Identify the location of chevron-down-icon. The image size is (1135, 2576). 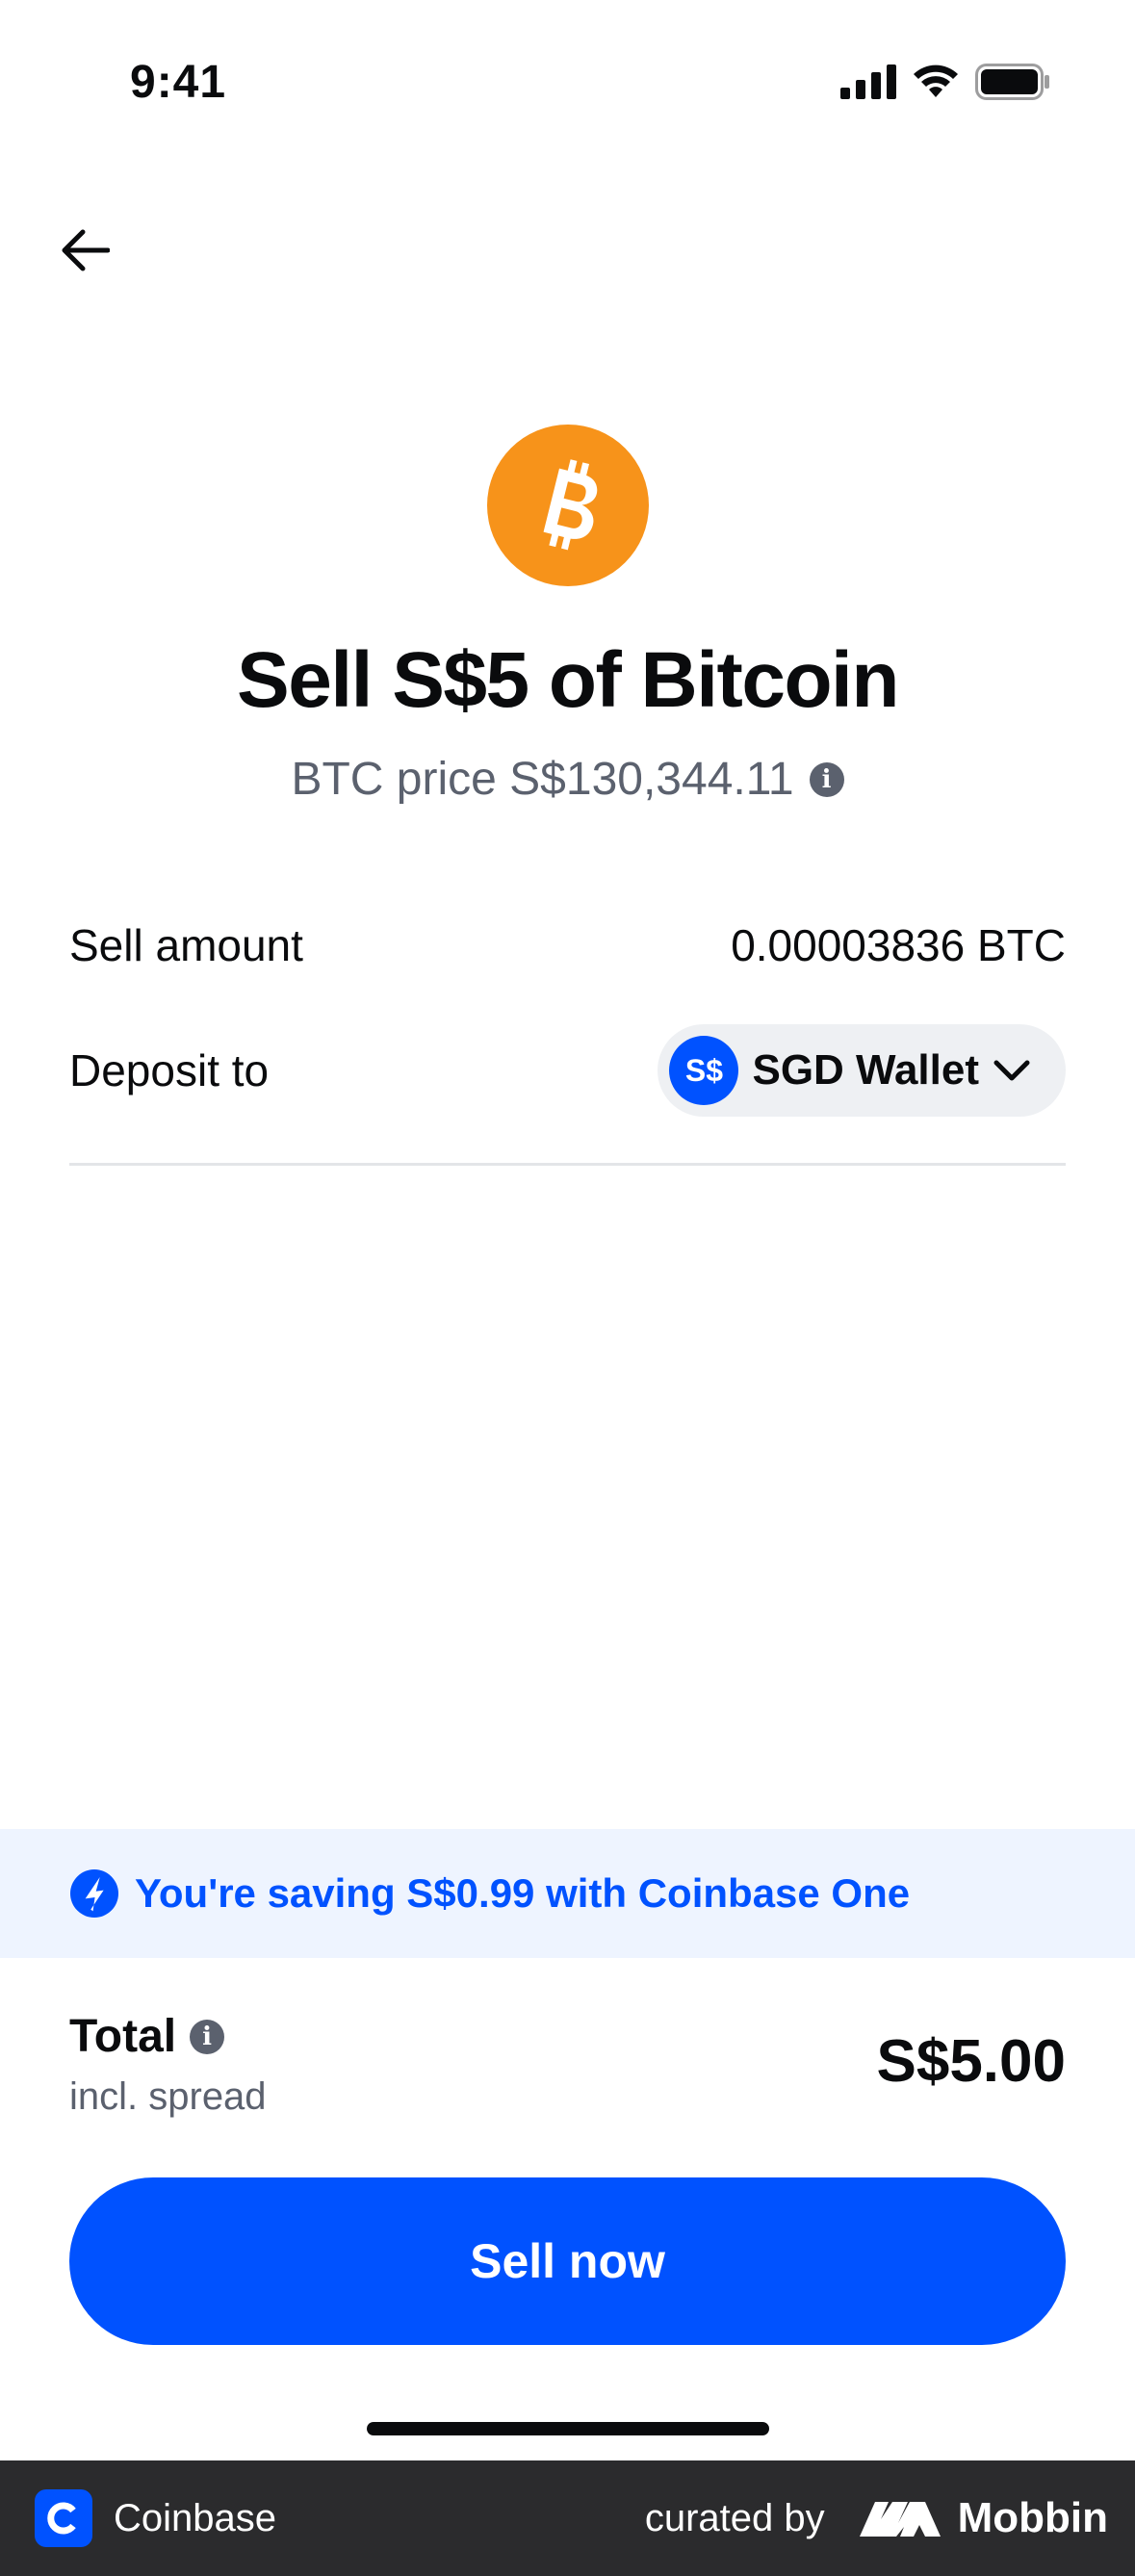
(1011, 1070).